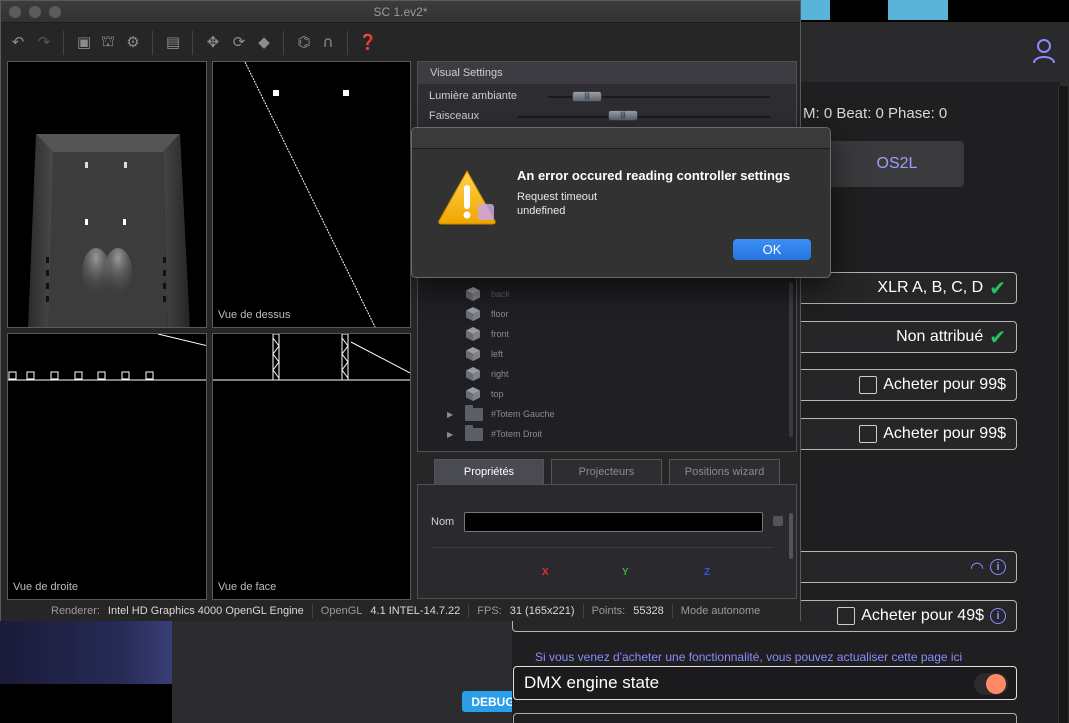 The image size is (1069, 723). Describe the element at coordinates (608, 611) in the screenshot. I see `points-label: Points:` at that location.